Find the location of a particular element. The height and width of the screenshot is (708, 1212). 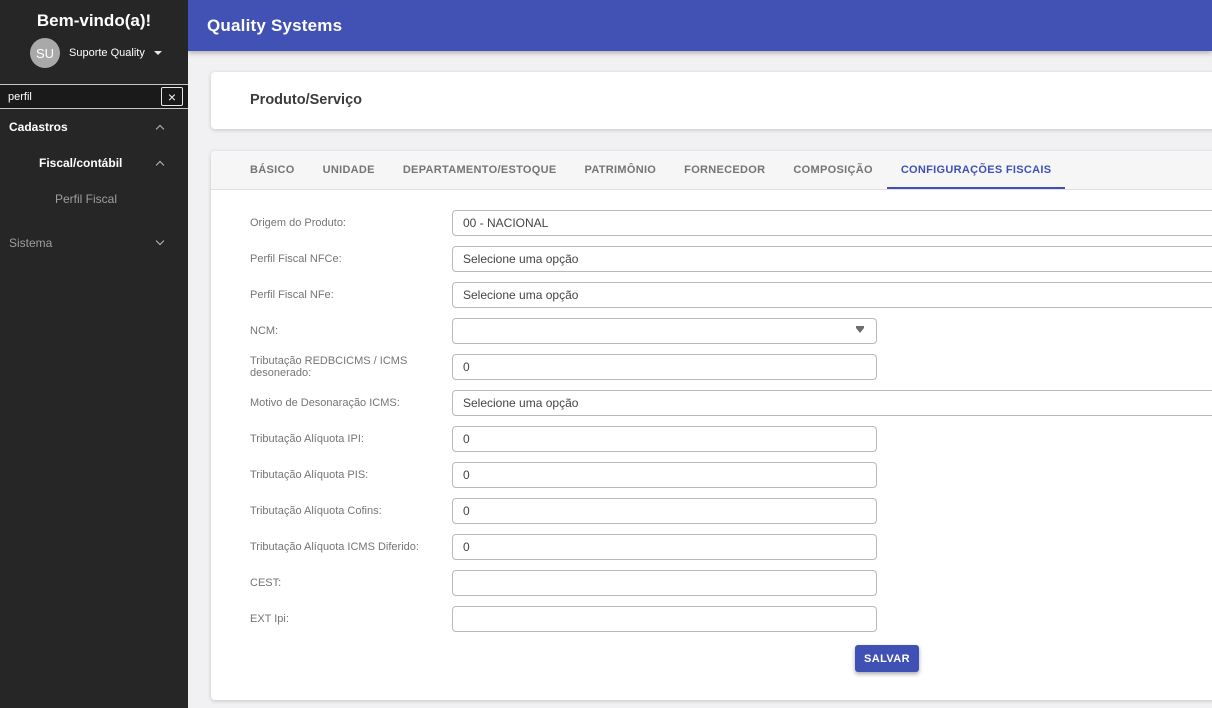

tab-departamento-estoque: DEPARTAMENTO/ESTOQUE is located at coordinates (480, 170).